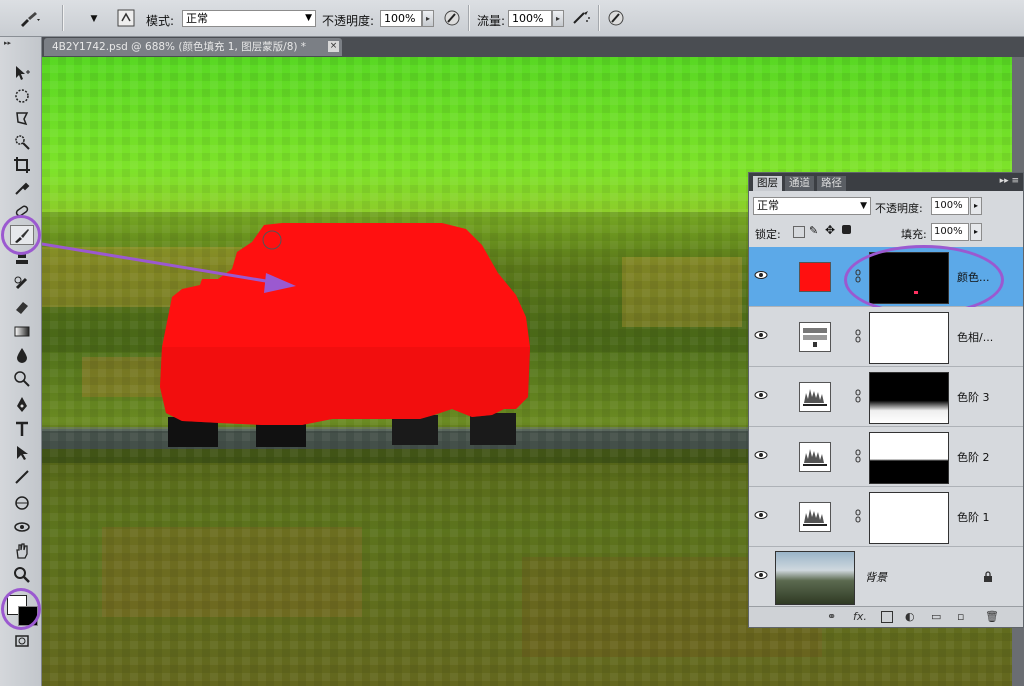 This screenshot has height=686, width=1024. Describe the element at coordinates (887, 617) in the screenshot. I see `add-mask-icon` at that location.